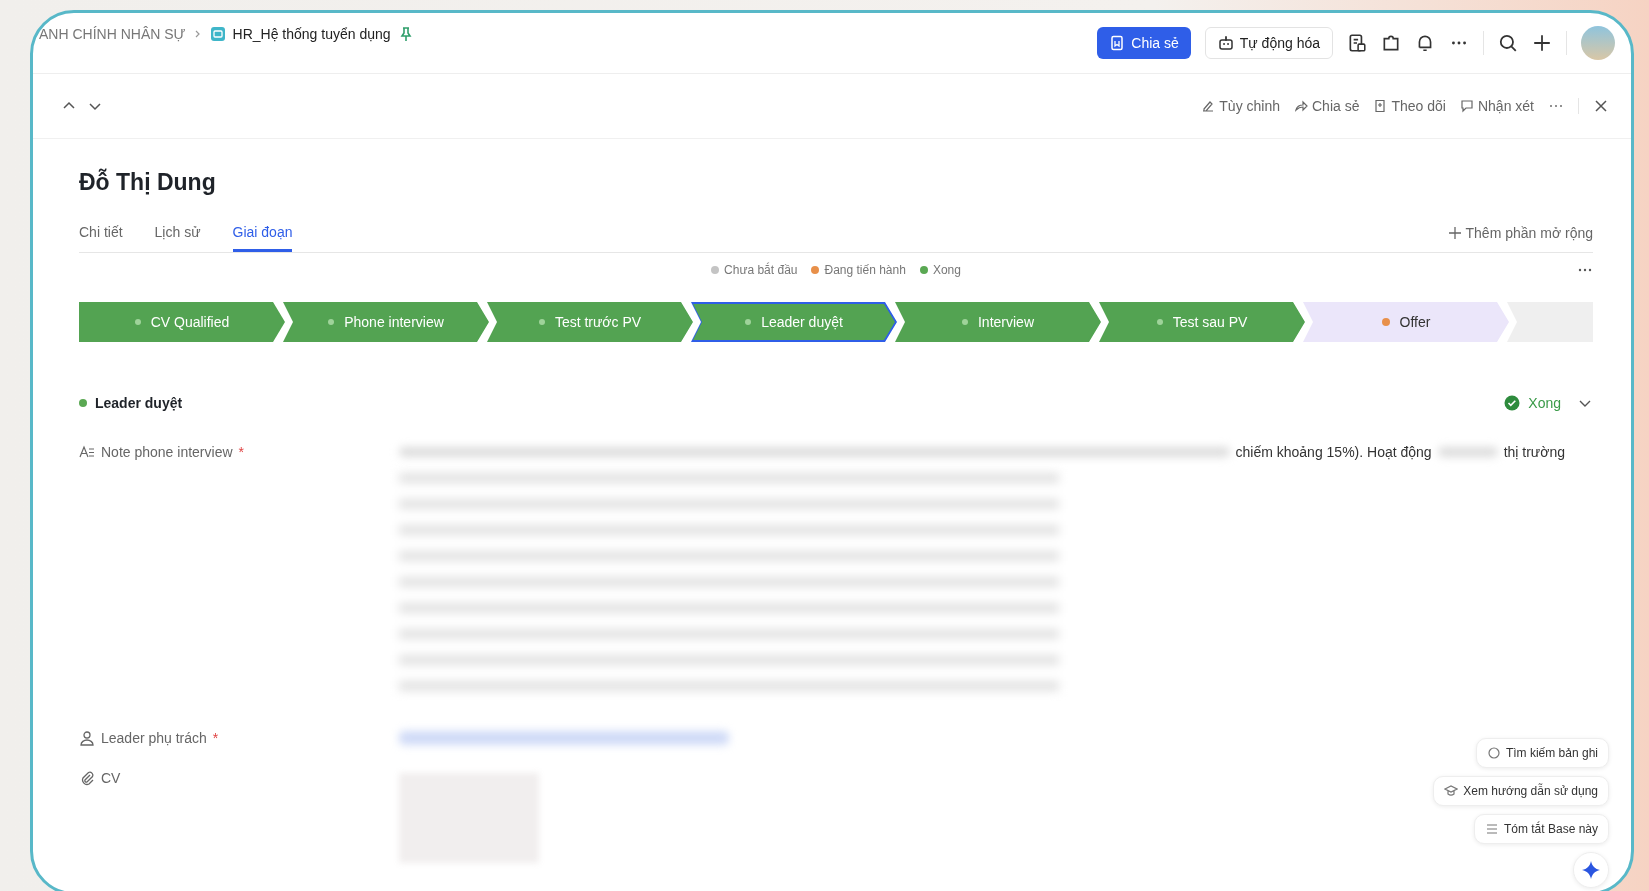  I want to click on field-label: CV, so click(111, 778).